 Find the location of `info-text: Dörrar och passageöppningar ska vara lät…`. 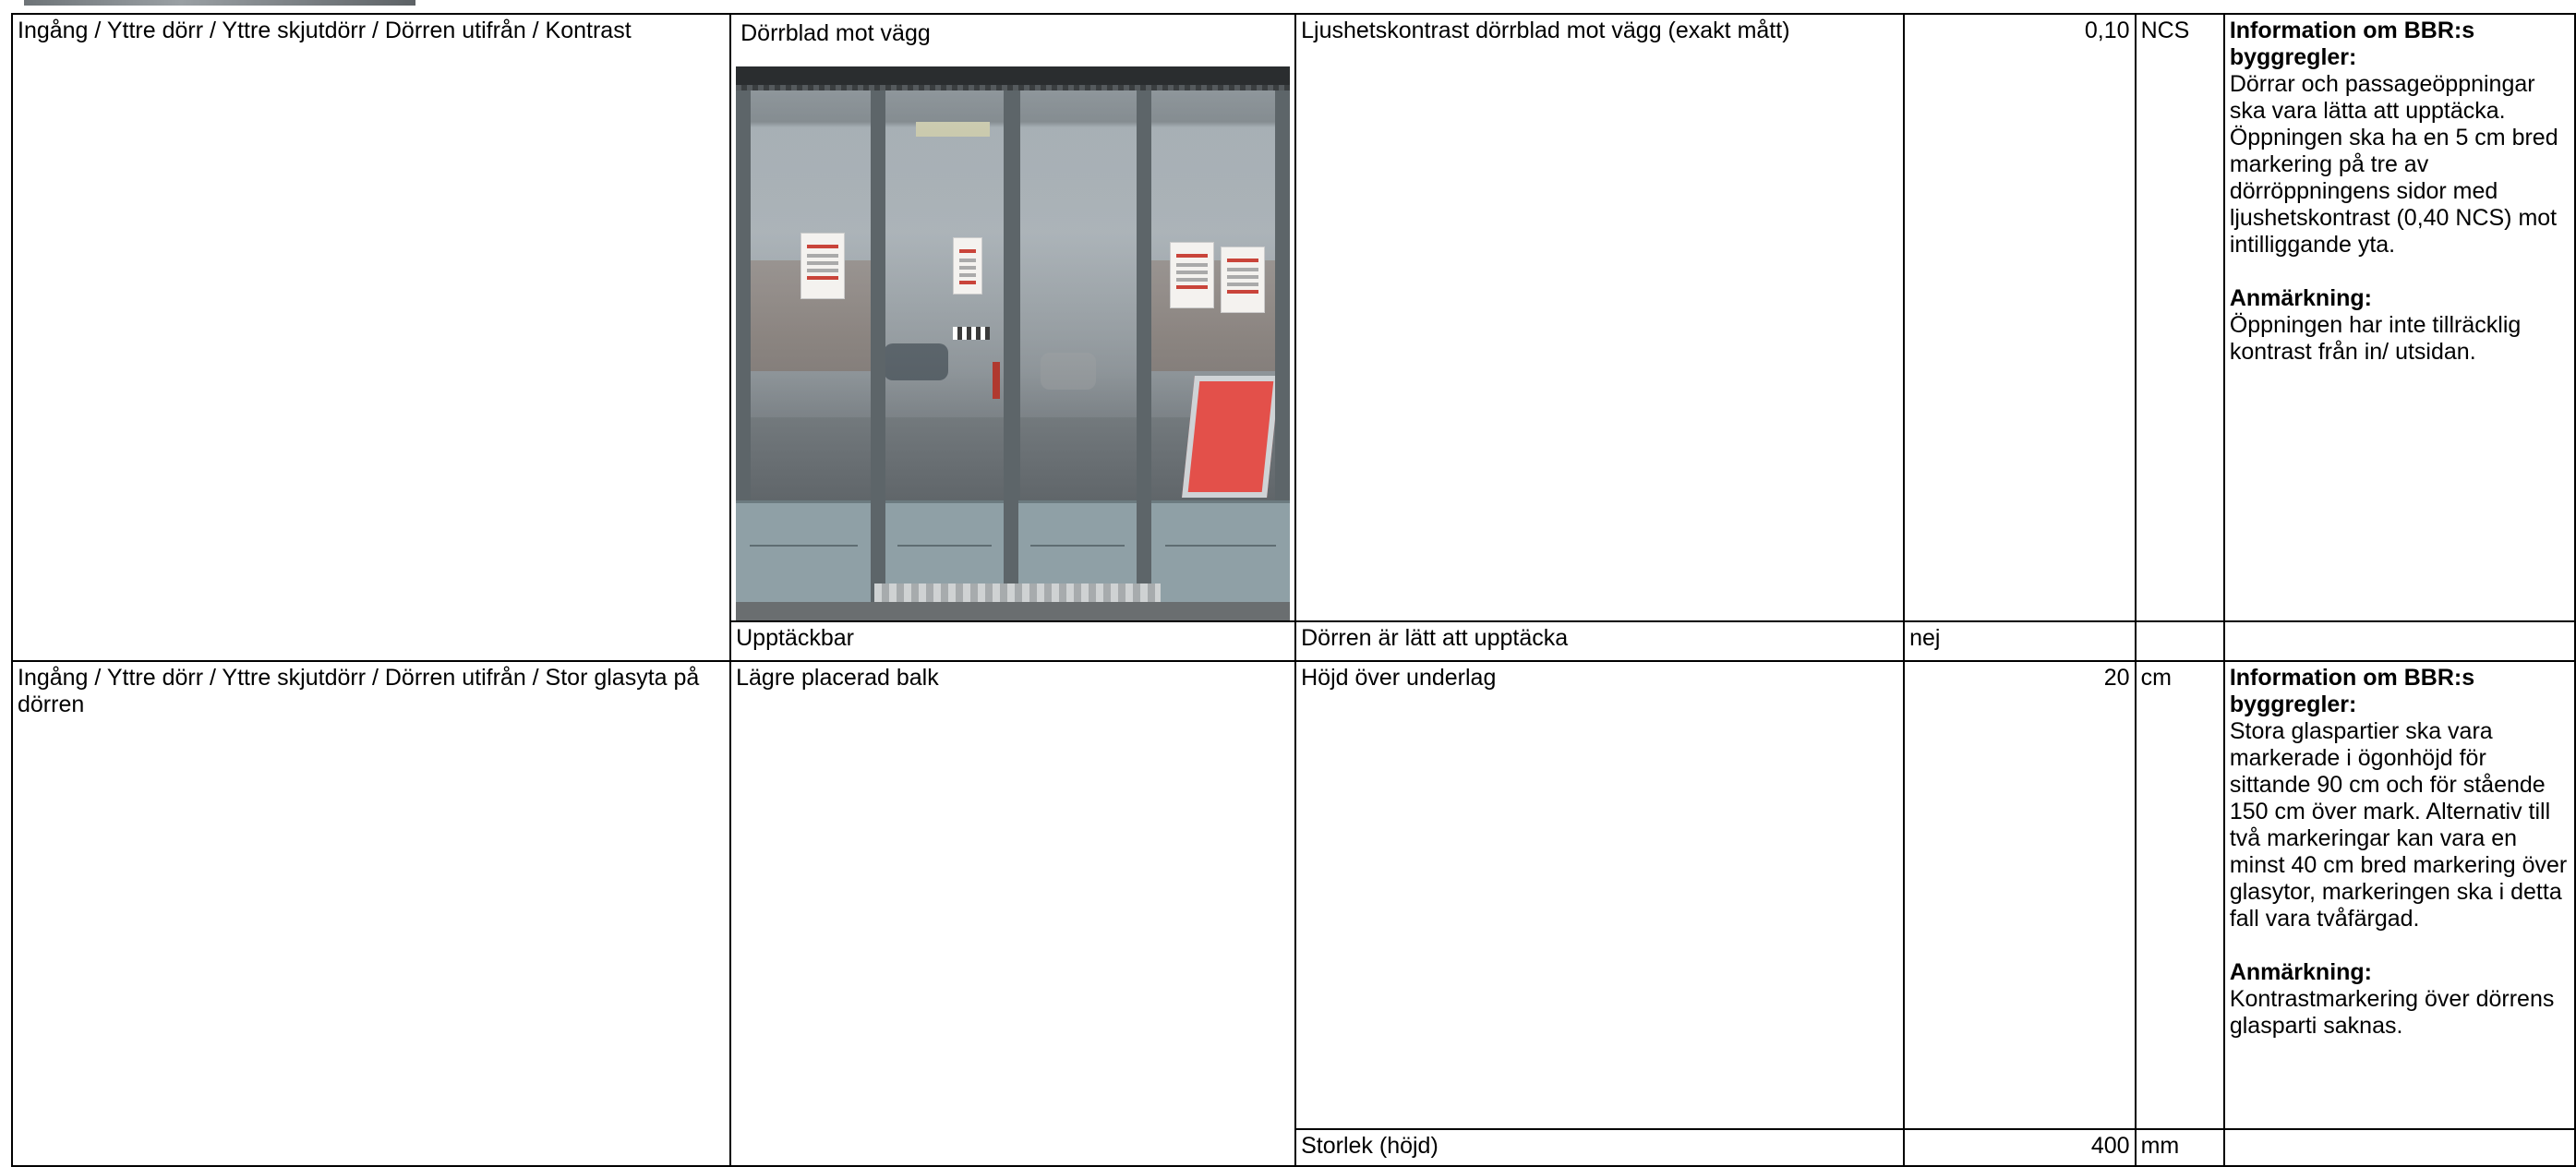

info-text: Dörrar och passageöppningar ska vara lät… is located at coordinates (2393, 164).